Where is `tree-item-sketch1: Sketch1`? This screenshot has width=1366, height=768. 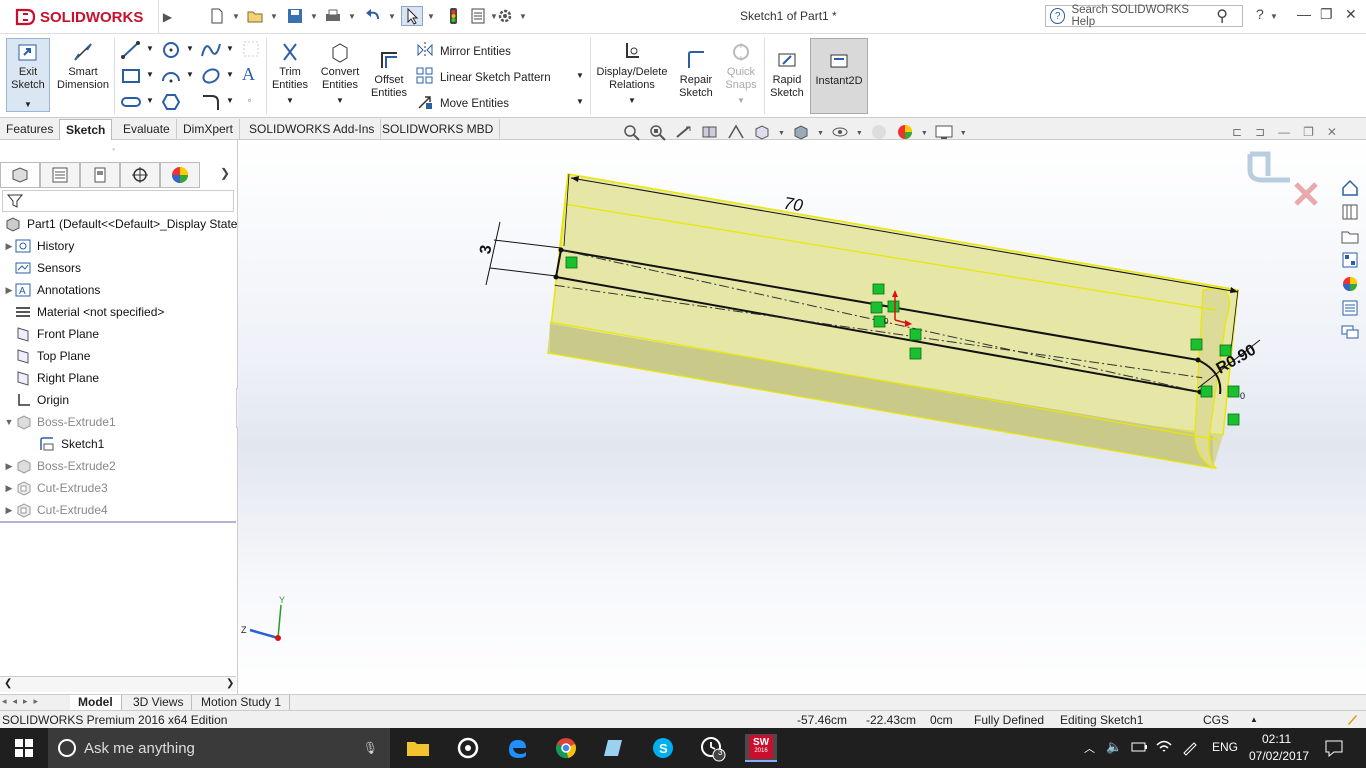
tree-item-sketch1: Sketch1 is located at coordinates (66, 444).